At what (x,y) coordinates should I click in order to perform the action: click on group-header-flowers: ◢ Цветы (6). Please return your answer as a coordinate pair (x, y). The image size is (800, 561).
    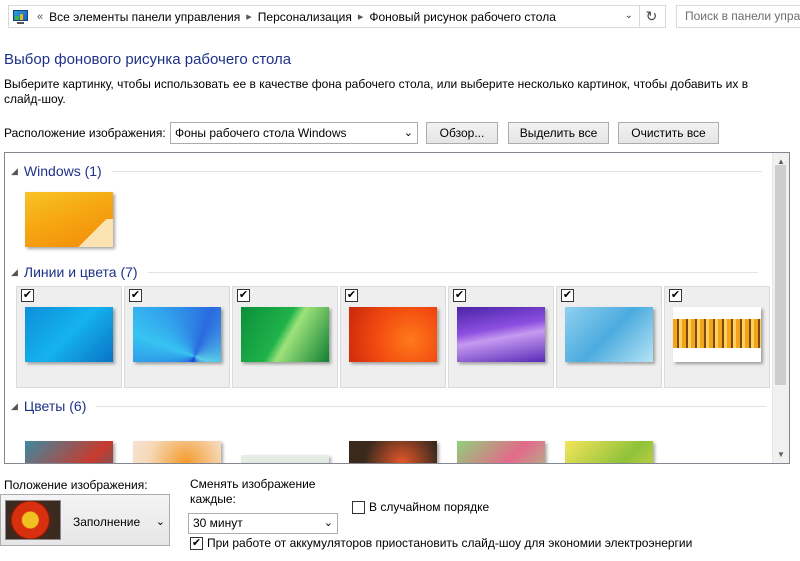
    Looking at the image, I should click on (389, 406).